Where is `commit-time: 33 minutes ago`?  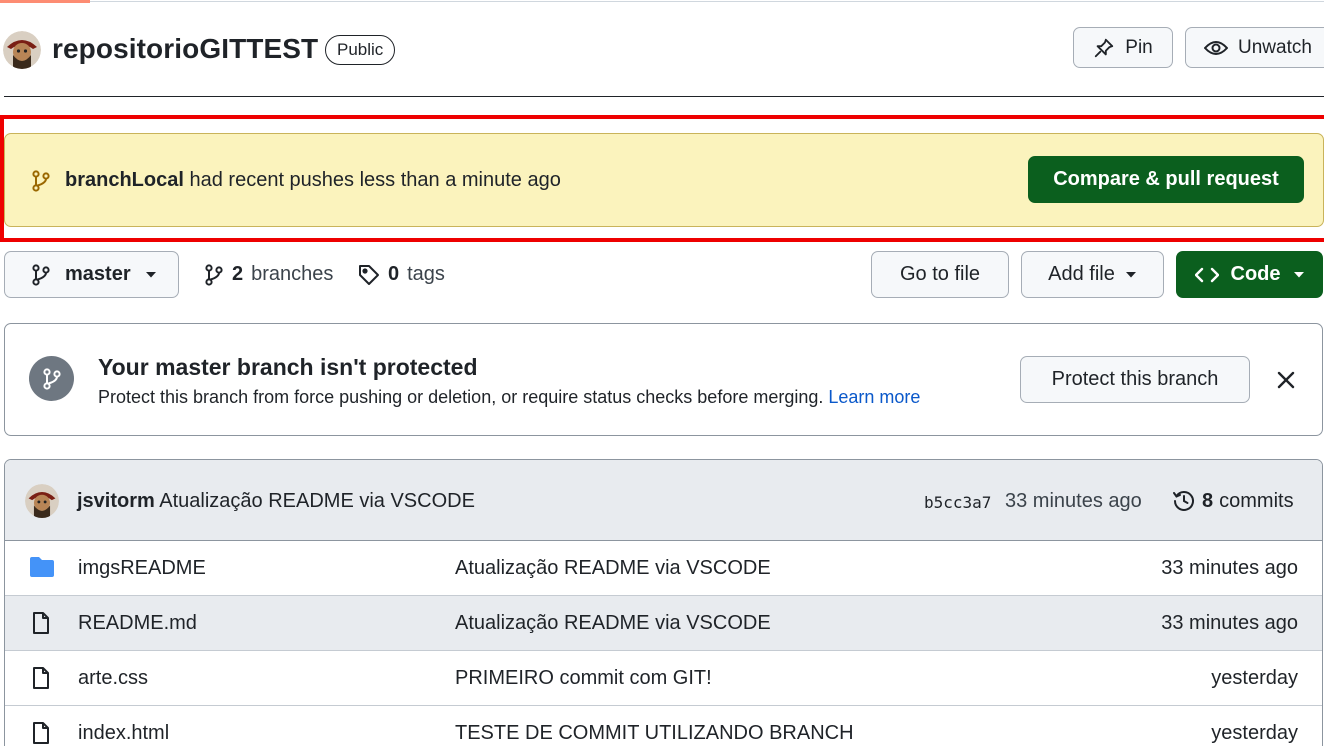
commit-time: 33 minutes ago is located at coordinates (1073, 501).